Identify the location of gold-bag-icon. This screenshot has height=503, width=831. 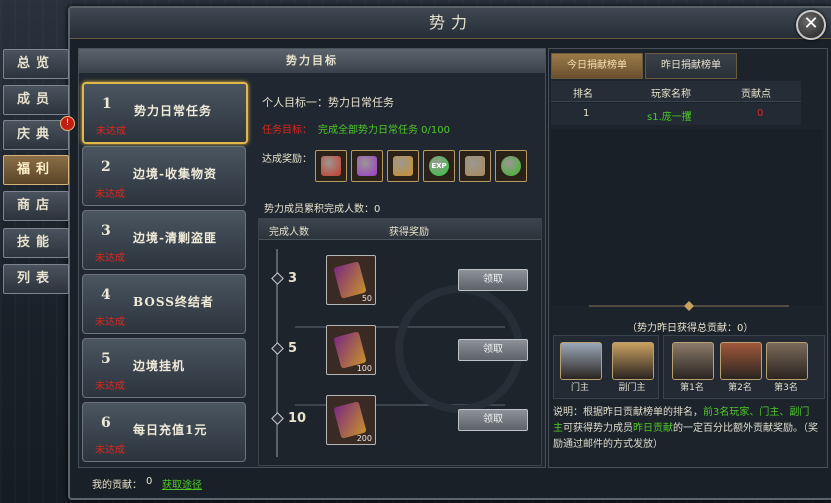
(403, 166).